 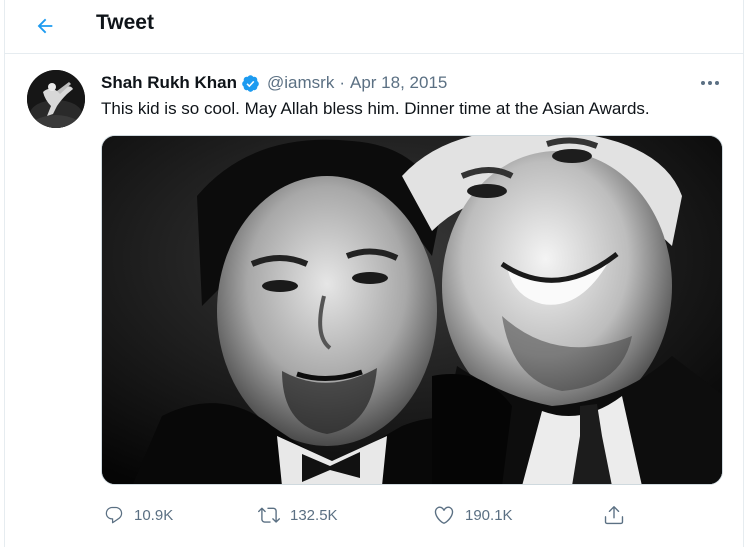 I want to click on author-handle: @iamsrk, so click(x=300, y=83).